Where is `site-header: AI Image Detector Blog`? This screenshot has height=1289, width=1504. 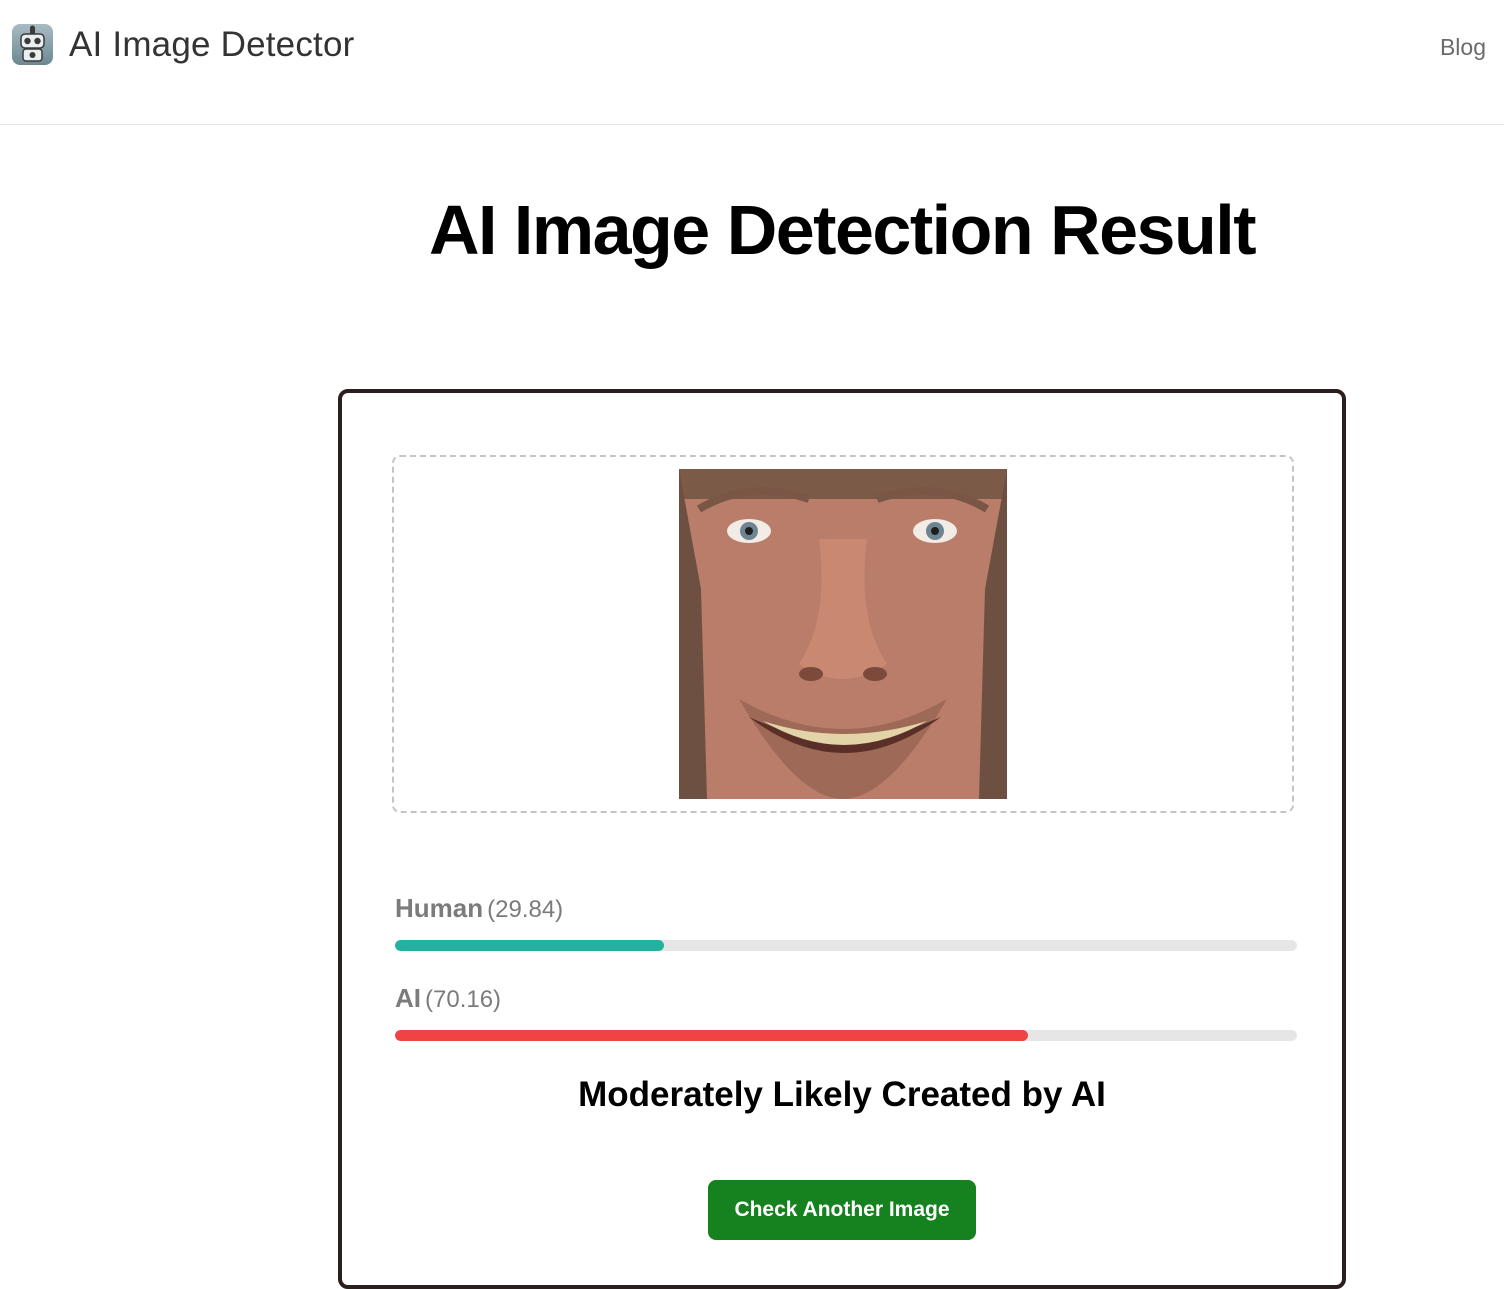 site-header: AI Image Detector Blog is located at coordinates (752, 62).